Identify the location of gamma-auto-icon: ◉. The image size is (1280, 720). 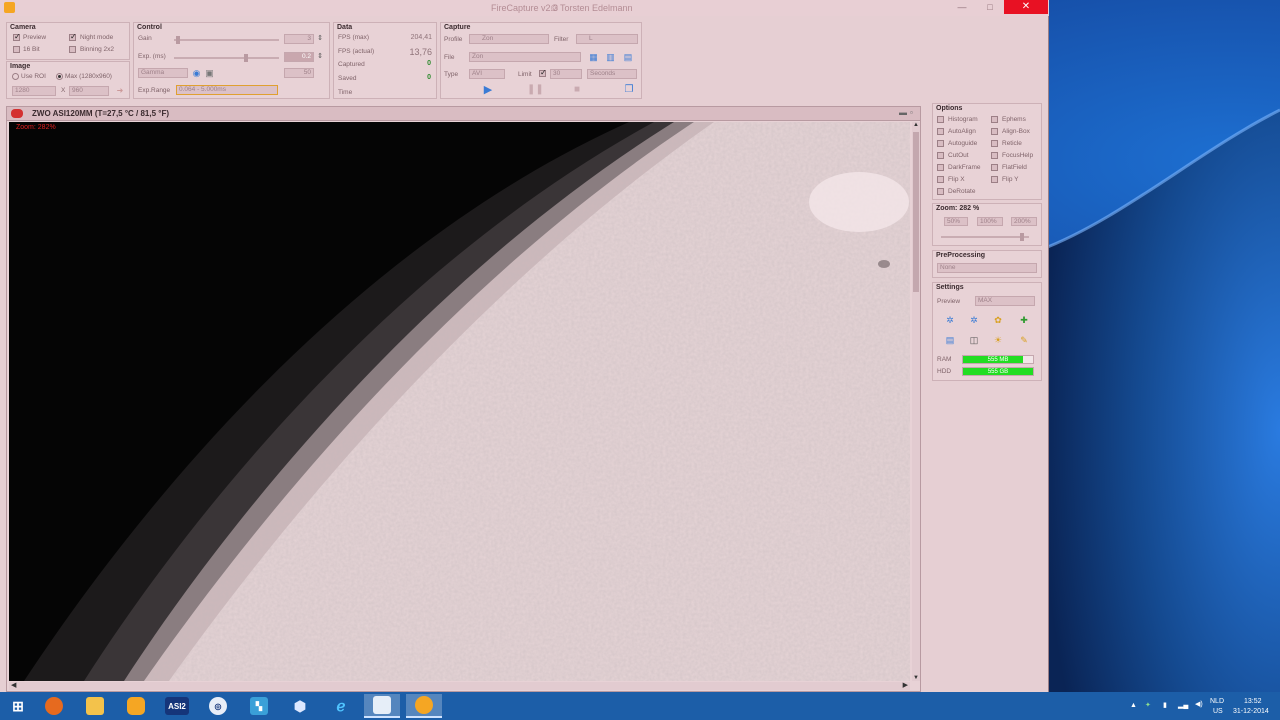
(196, 73).